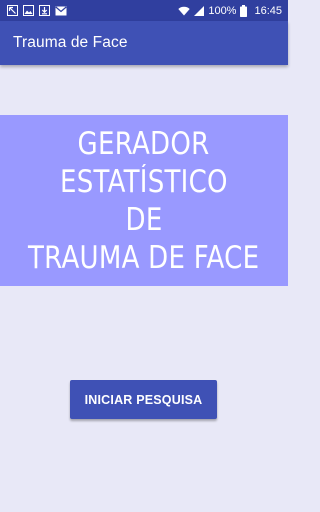  What do you see at coordinates (144, 257) in the screenshot?
I see `banner-line-4: TRAUMA DE FACE` at bounding box center [144, 257].